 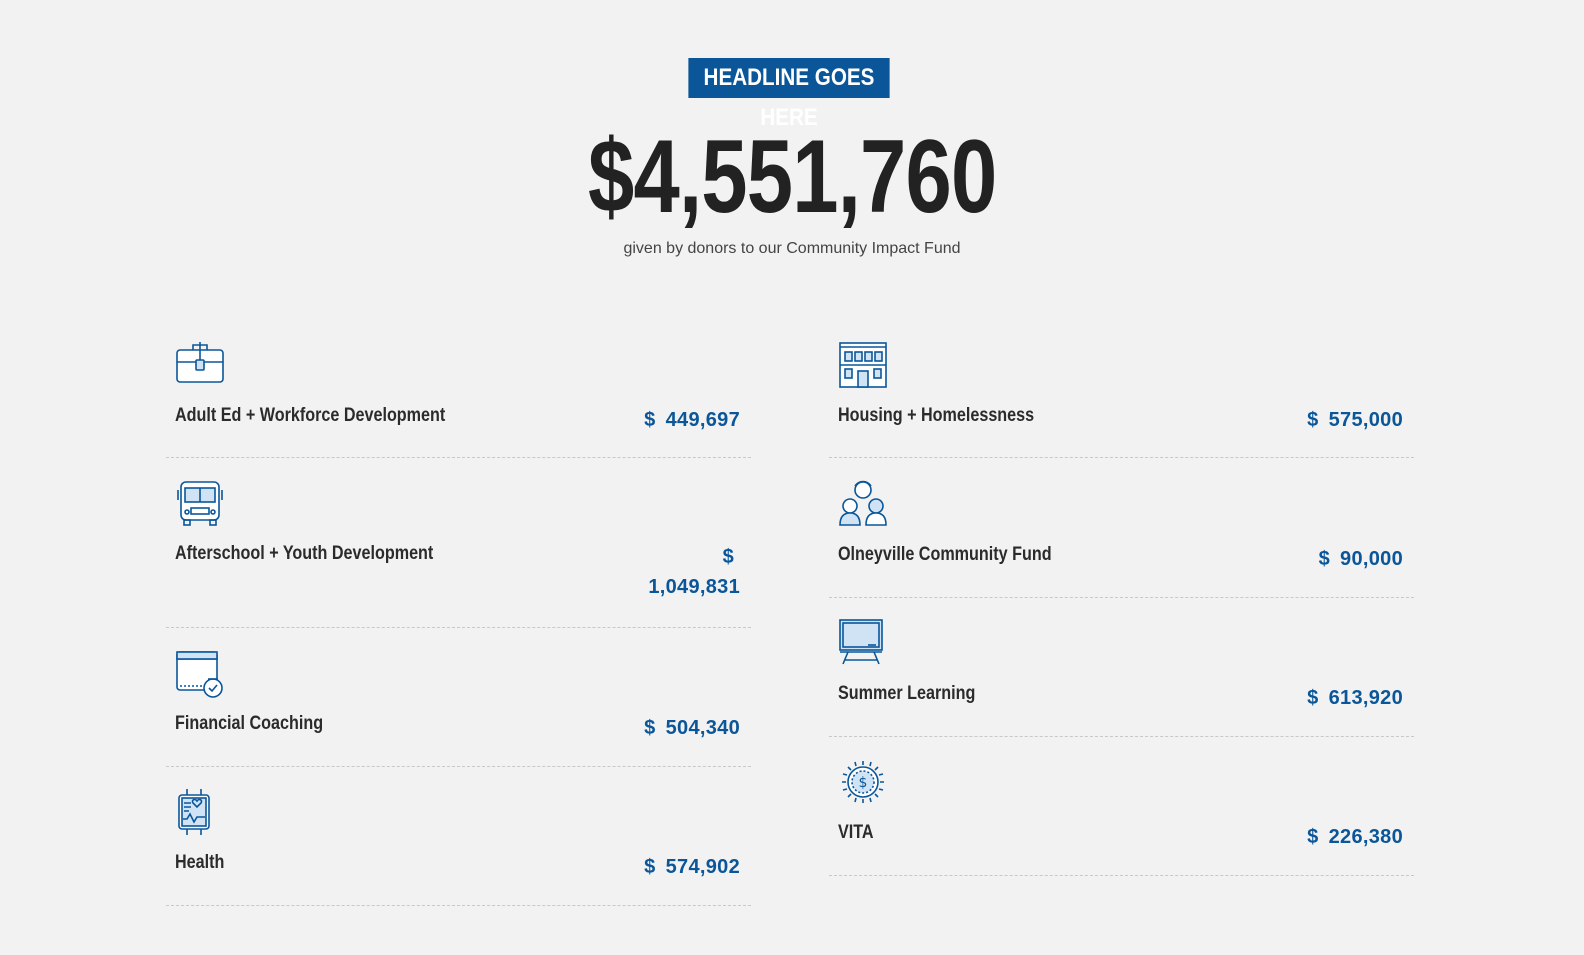 I want to click on total-amount-text: $4,551,760, so click(x=792, y=177).